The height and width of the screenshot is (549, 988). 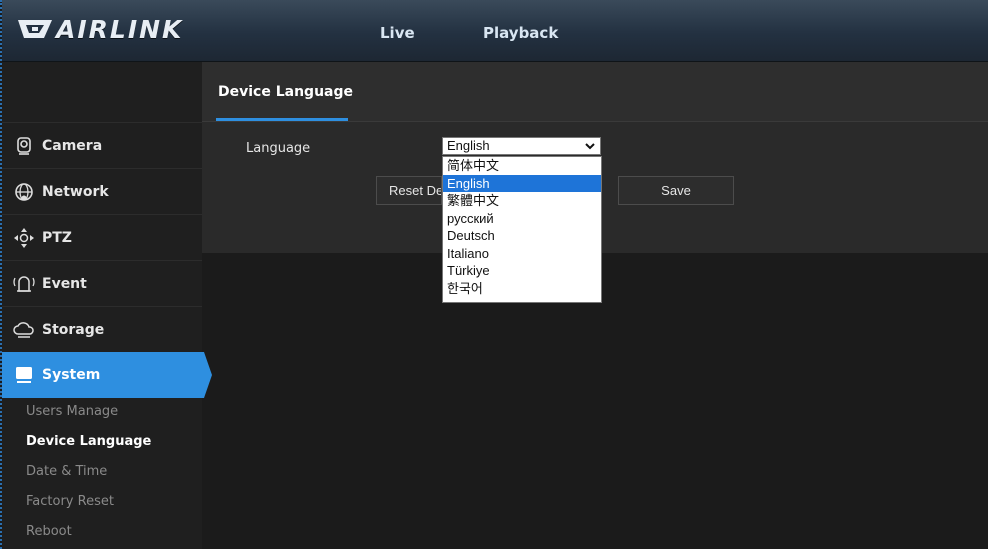 What do you see at coordinates (73, 329) in the screenshot?
I see `sidebar-item-label: Storage` at bounding box center [73, 329].